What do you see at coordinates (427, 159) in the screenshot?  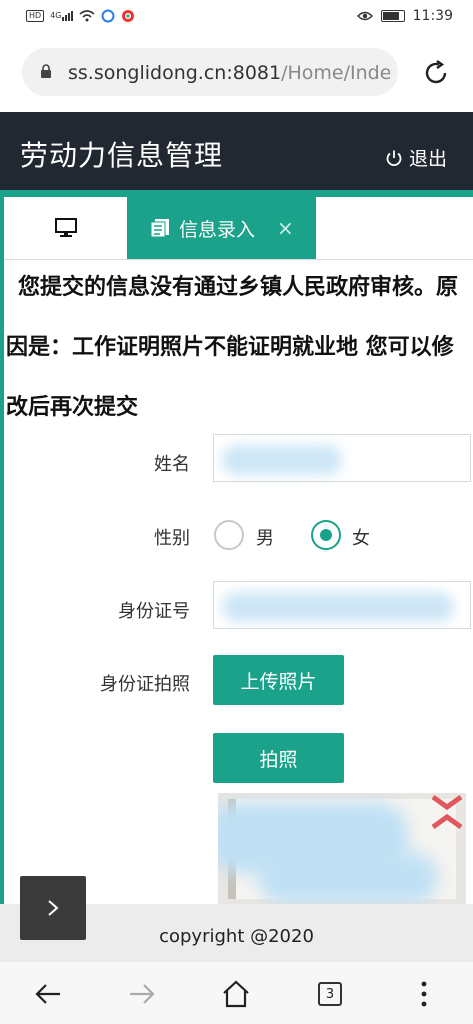 I see `logout-label: 退出` at bounding box center [427, 159].